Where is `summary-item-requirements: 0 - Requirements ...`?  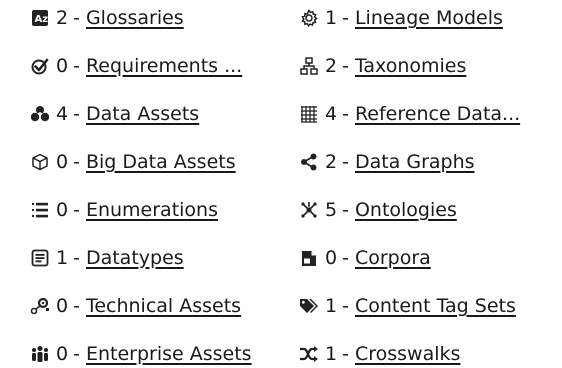
summary-item-requirements: 0 - Requirements ... is located at coordinates (136, 66).